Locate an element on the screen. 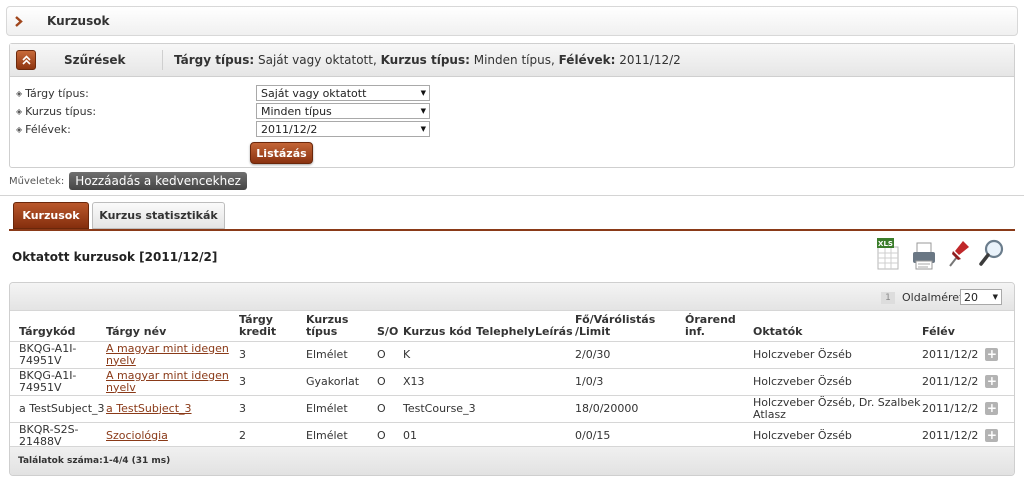 The image size is (1024, 485). subject-name-cell: A magyar mint idegen nyelv is located at coordinates (172, 382).